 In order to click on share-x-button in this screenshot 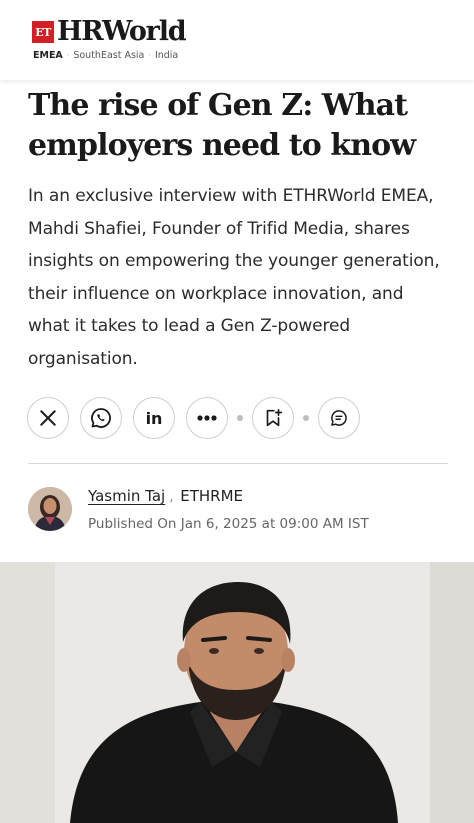, I will do `click(48, 418)`.